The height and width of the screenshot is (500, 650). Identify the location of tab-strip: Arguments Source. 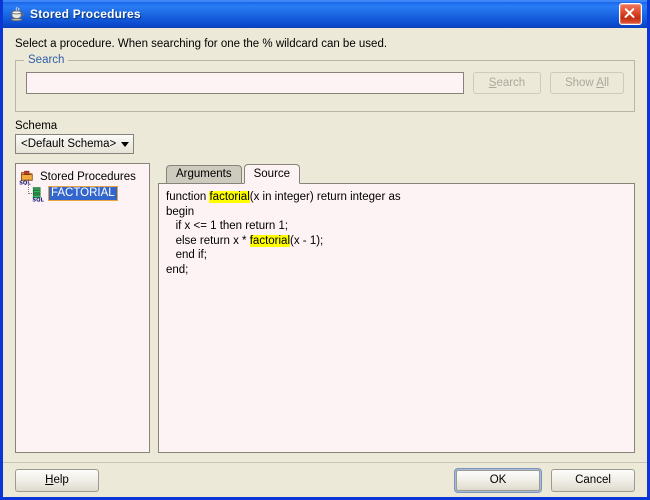
(396, 173).